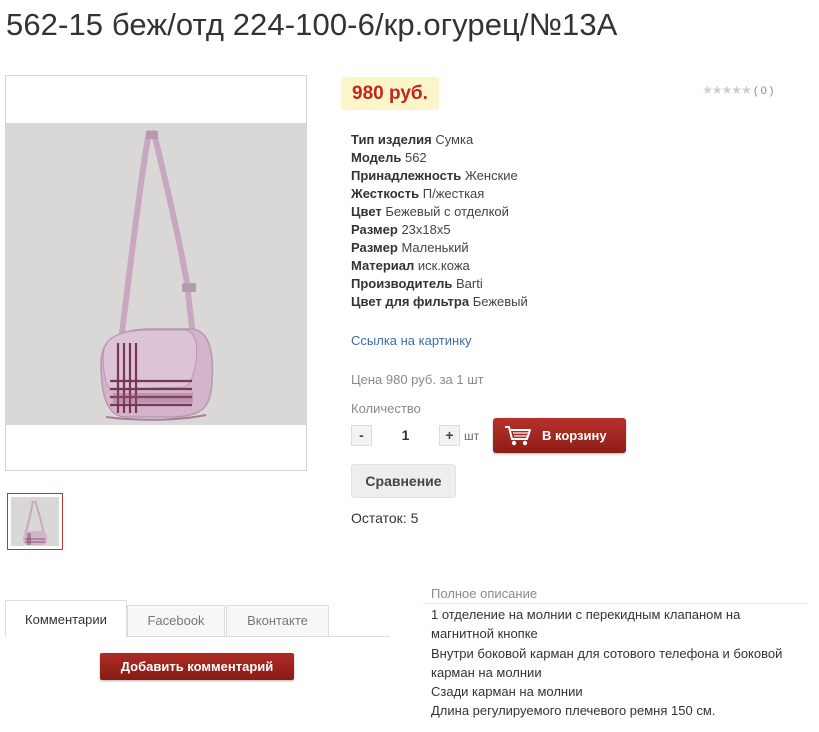 Image resolution: width=819 pixels, height=732 pixels. Describe the element at coordinates (435, 247) in the screenshot. I see `property-value: Маленький` at that location.